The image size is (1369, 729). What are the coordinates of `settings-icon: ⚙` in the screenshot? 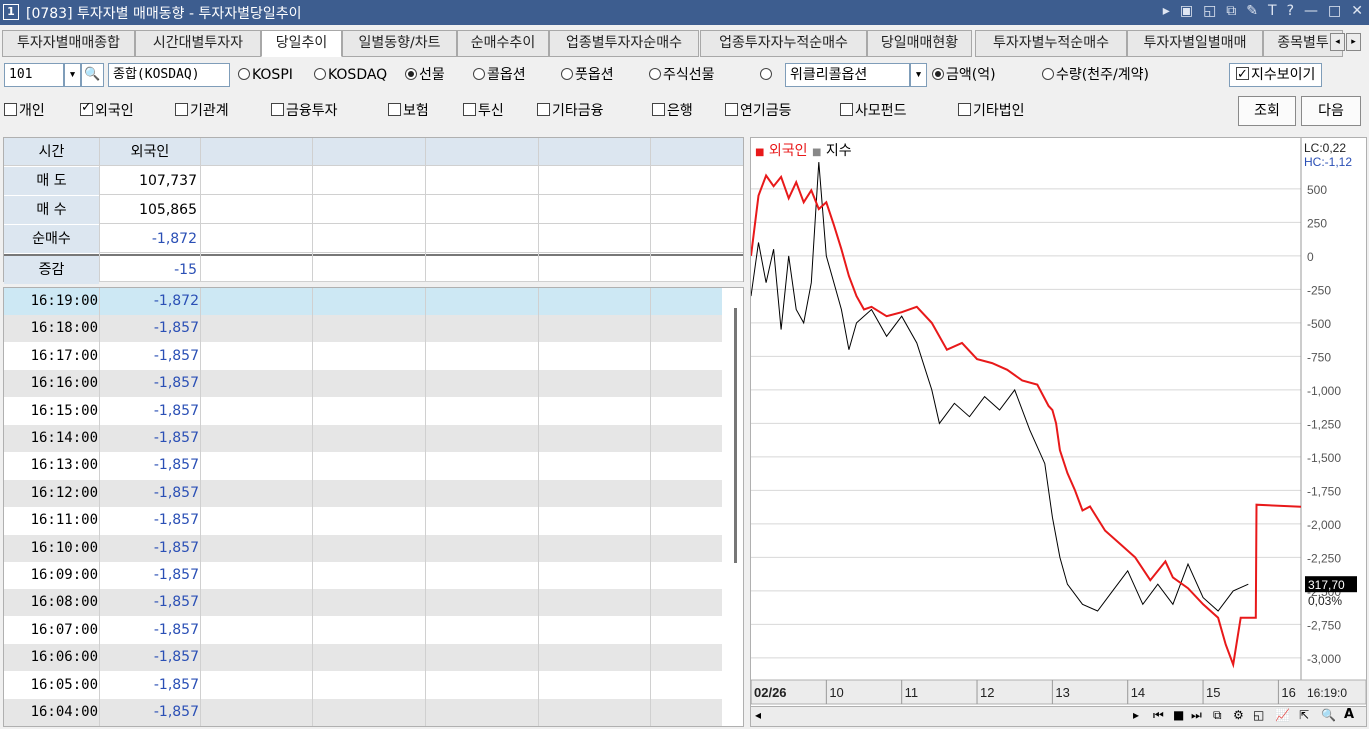 It's located at (1238, 715).